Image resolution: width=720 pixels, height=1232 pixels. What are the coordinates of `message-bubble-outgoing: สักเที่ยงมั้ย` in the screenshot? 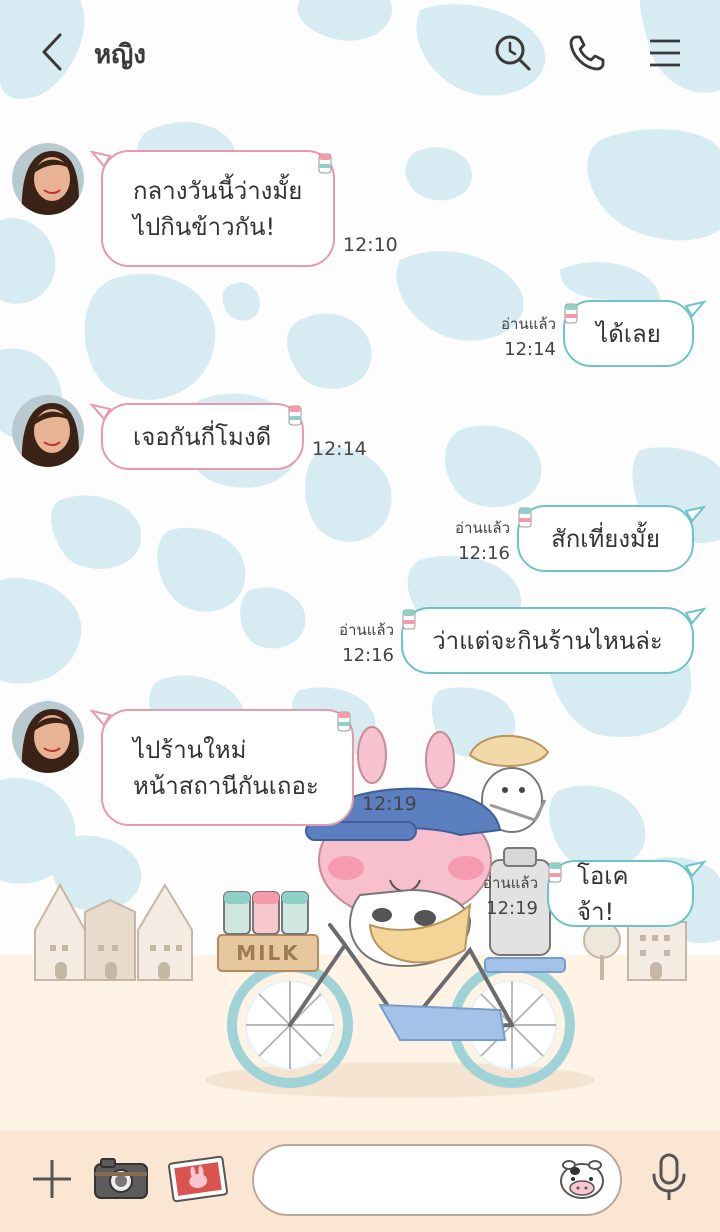 It's located at (605, 538).